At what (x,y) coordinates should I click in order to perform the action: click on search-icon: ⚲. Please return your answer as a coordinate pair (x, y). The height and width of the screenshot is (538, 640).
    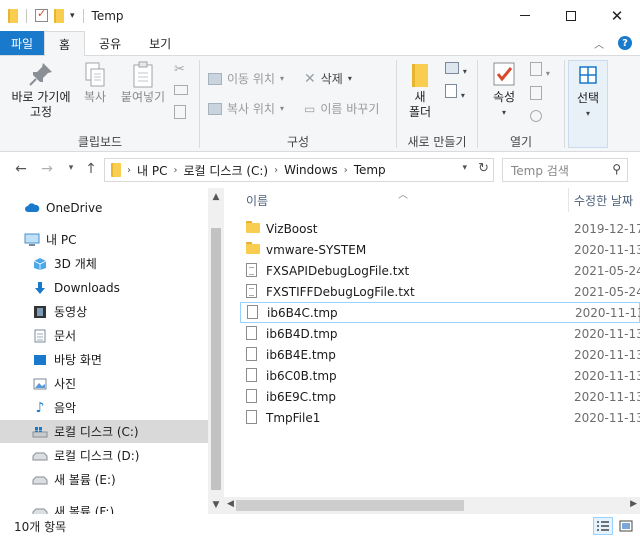
    Looking at the image, I should click on (616, 169).